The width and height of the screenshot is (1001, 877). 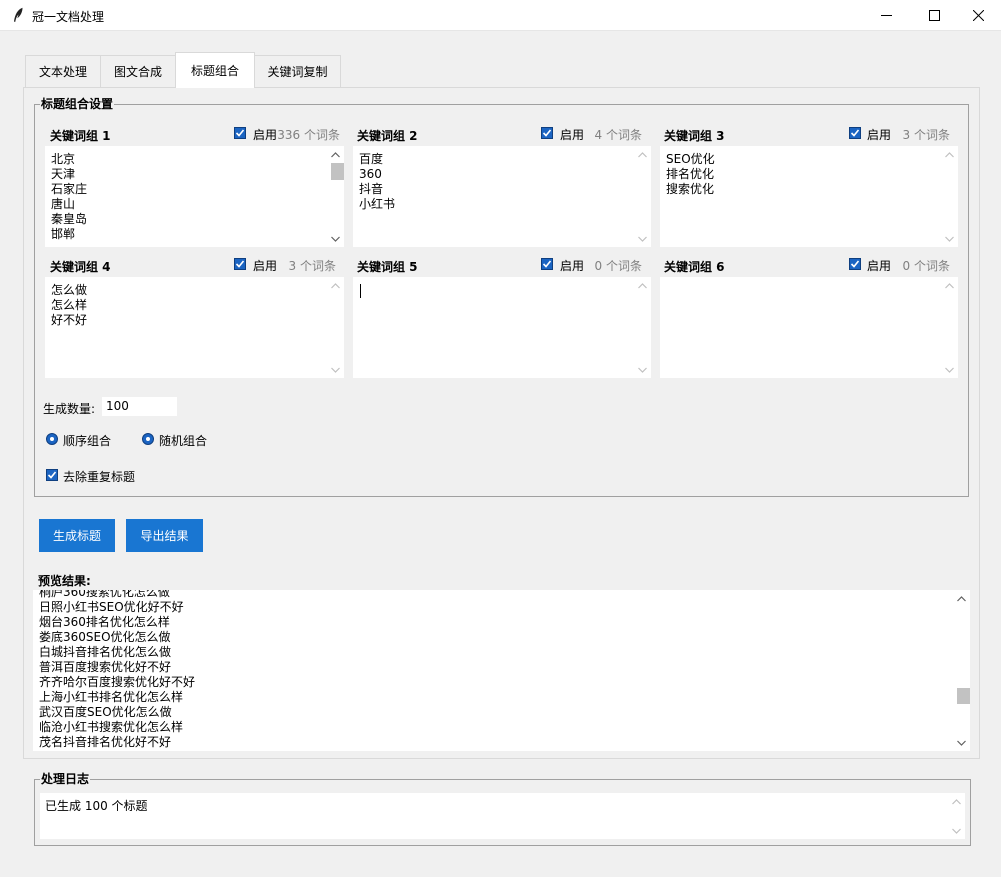 What do you see at coordinates (360, 291) in the screenshot?
I see `text-cursor` at bounding box center [360, 291].